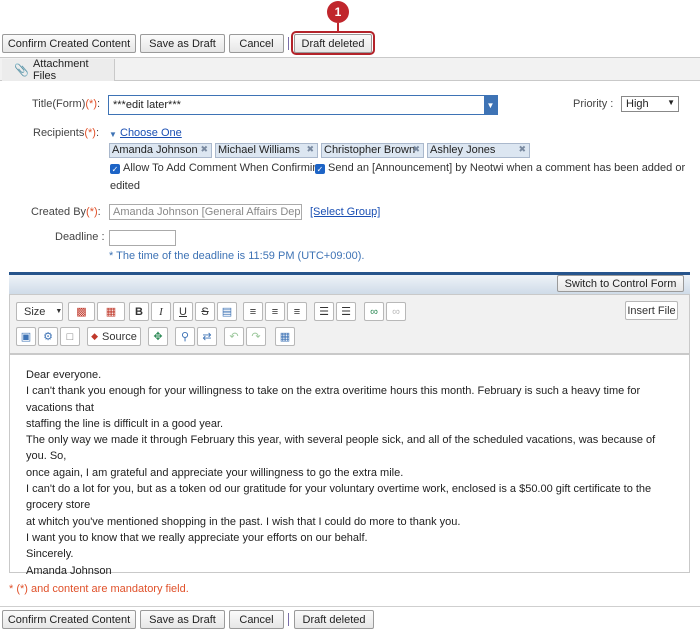  Describe the element at coordinates (48, 336) in the screenshot. I see `find-icon: ⚙` at that location.